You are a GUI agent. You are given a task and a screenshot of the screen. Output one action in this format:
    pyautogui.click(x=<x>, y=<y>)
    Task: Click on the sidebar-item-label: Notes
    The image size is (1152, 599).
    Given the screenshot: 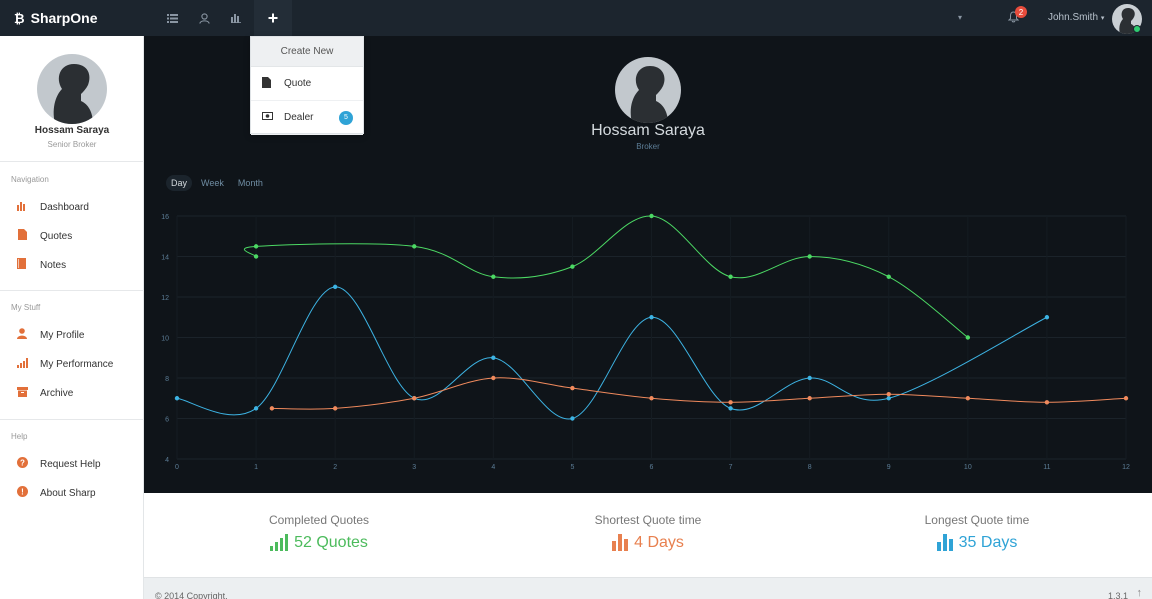 What is the action you would take?
    pyautogui.click(x=53, y=265)
    